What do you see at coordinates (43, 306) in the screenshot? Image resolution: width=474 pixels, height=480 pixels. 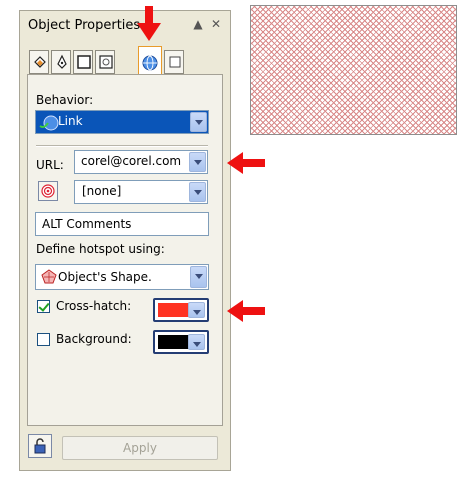 I see `crosshatch-checkbox` at bounding box center [43, 306].